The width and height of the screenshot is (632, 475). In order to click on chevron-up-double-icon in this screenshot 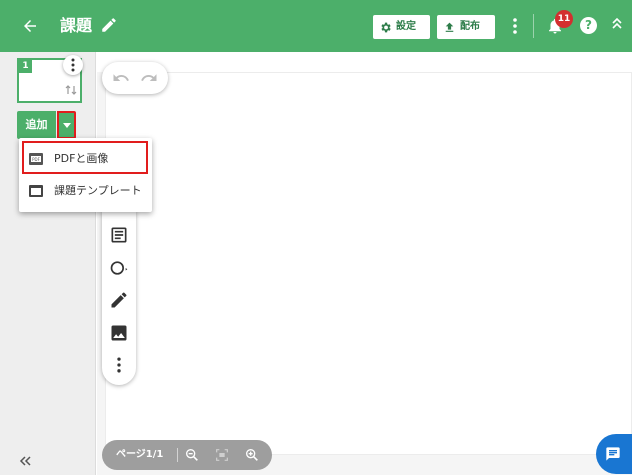, I will do `click(617, 23)`.